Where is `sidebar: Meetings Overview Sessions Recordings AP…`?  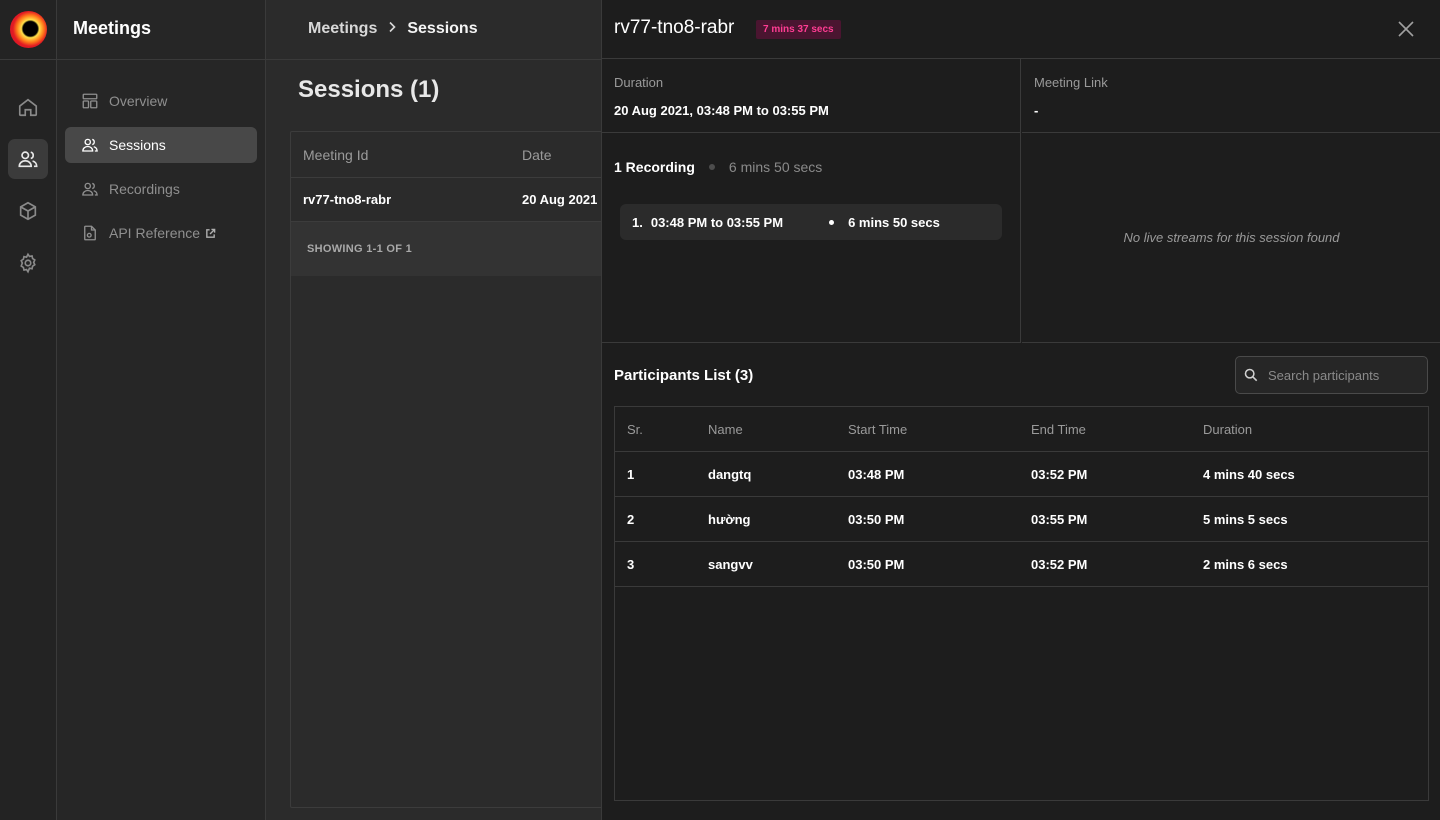 sidebar: Meetings Overview Sessions Recordings AP… is located at coordinates (161, 410).